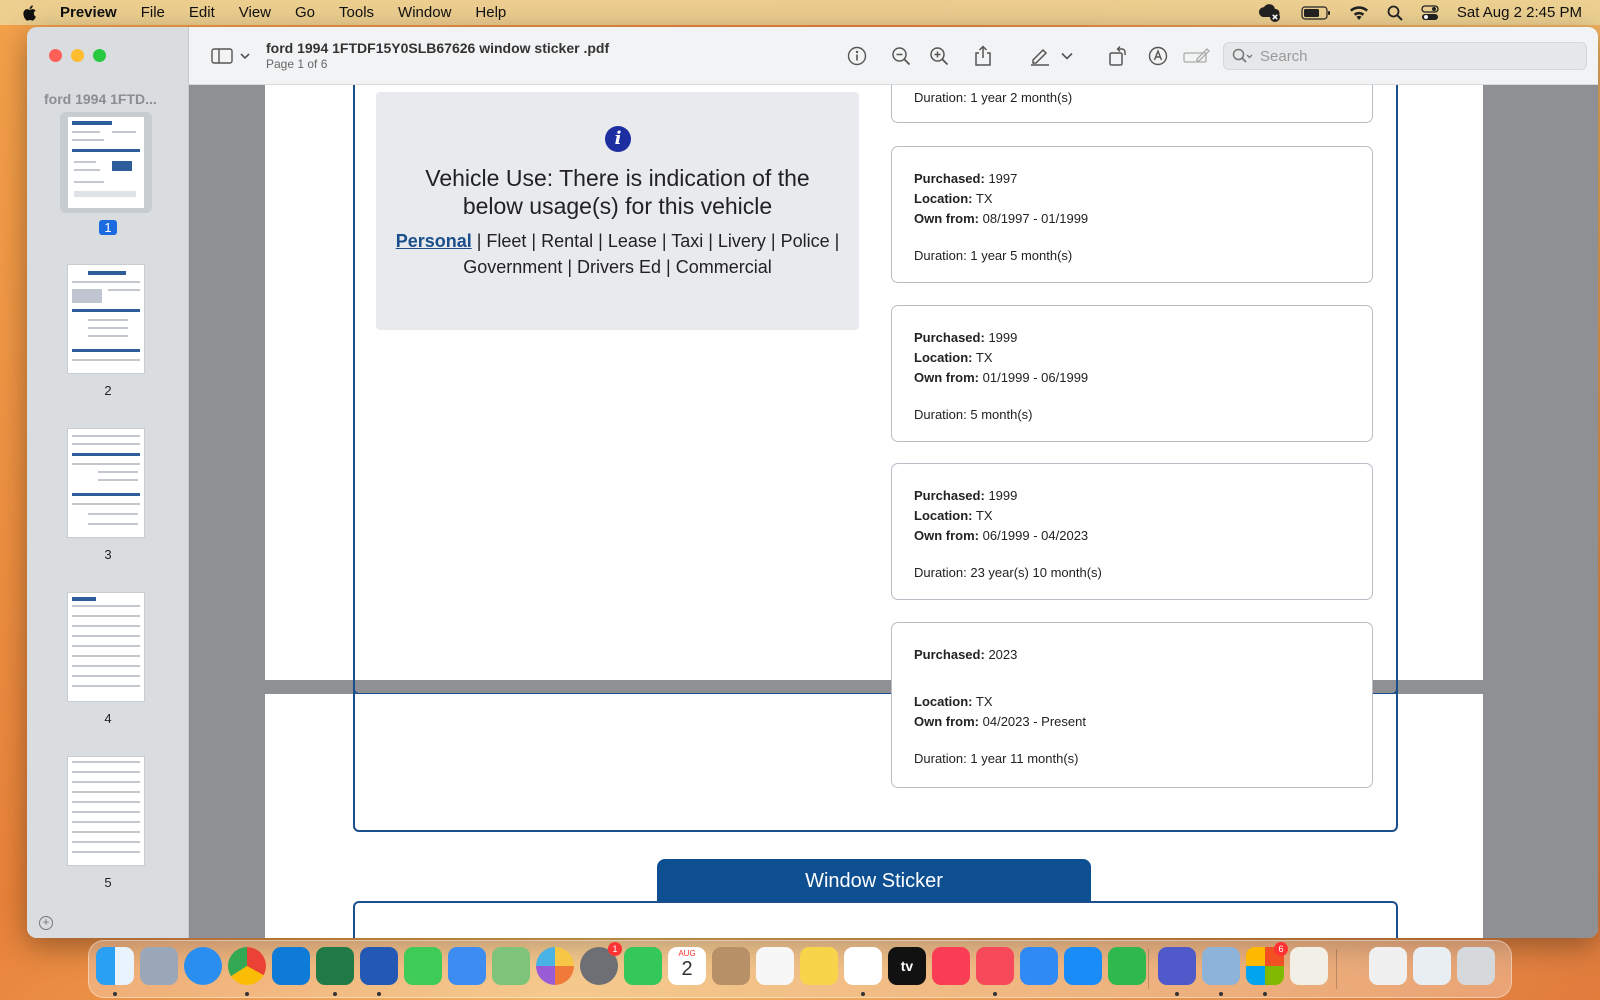 The image size is (1600, 1000). What do you see at coordinates (819, 966) in the screenshot?
I see `notes-icon` at bounding box center [819, 966].